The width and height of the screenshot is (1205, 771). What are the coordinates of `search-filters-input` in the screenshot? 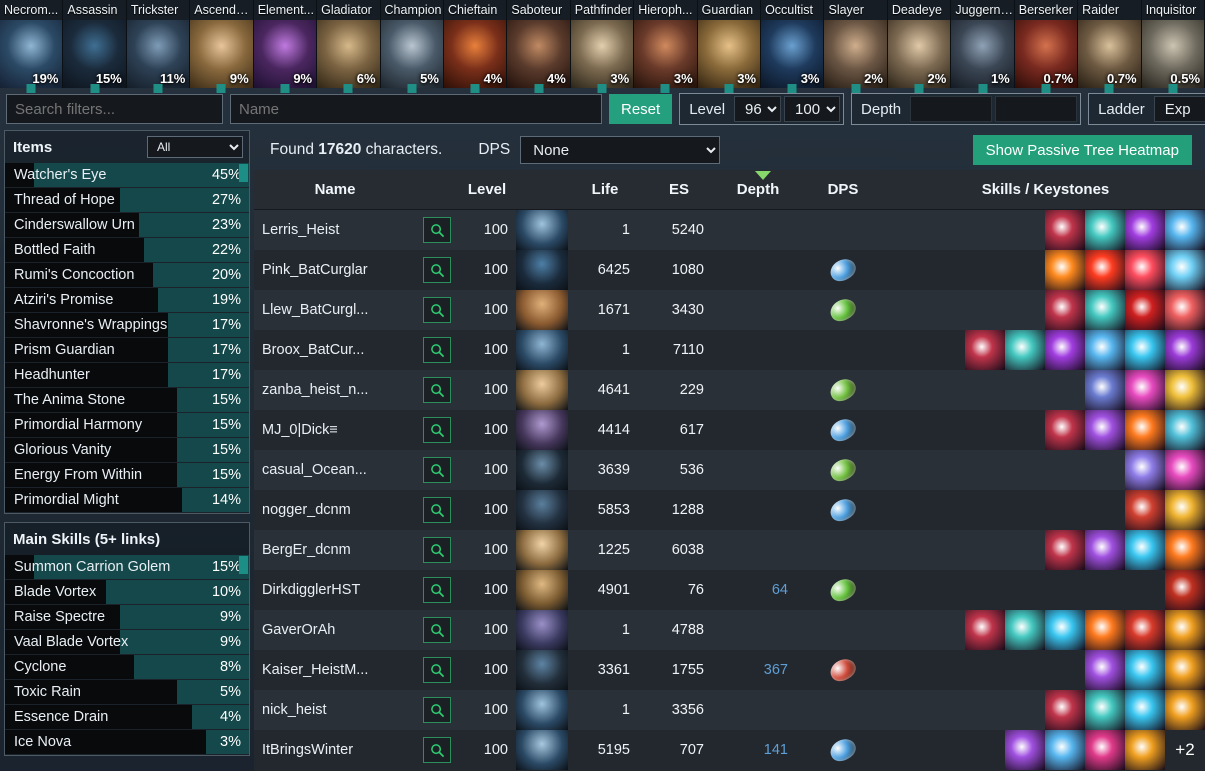 It's located at (114, 109).